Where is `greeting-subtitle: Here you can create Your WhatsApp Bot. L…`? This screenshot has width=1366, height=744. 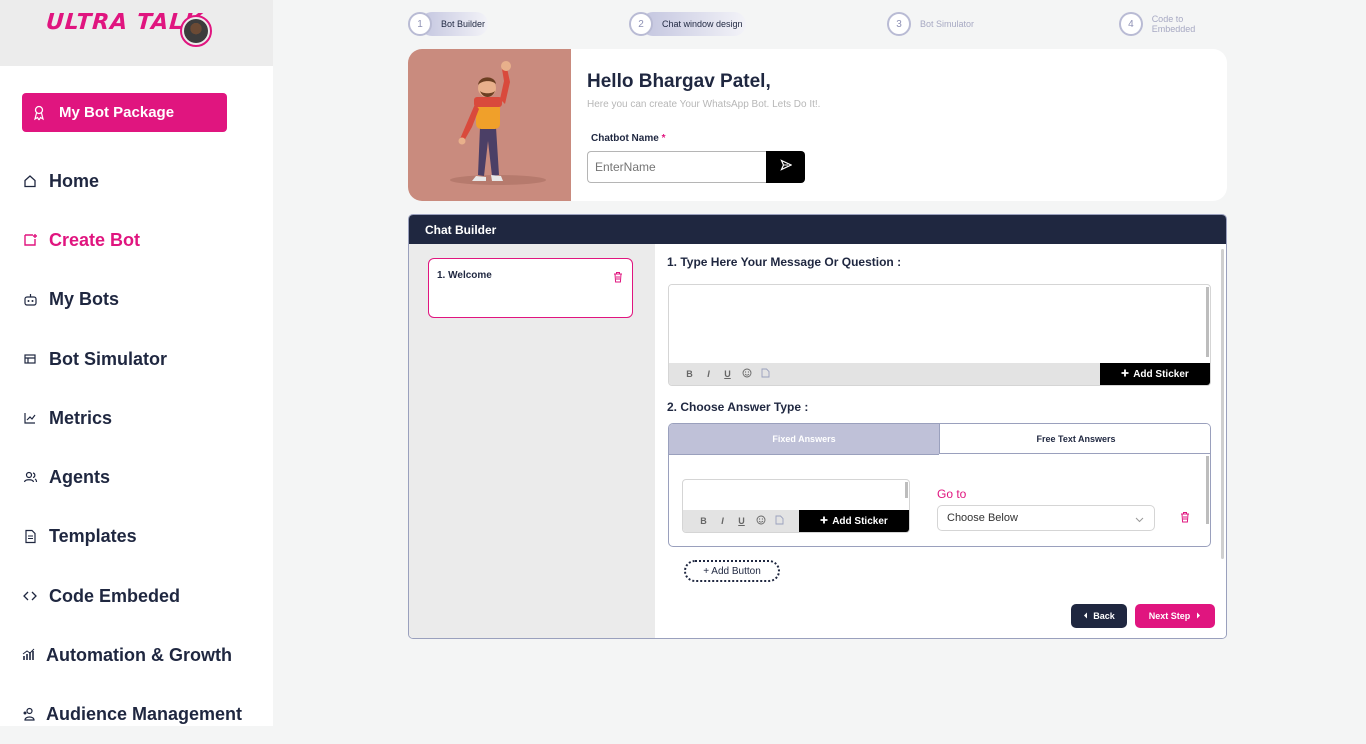
greeting-subtitle: Here you can create Your WhatsApp Bot. L… is located at coordinates (704, 104).